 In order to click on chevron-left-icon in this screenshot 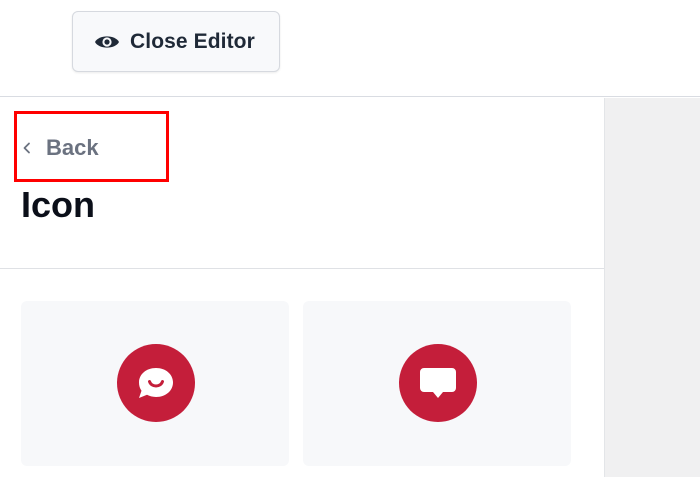, I will do `click(27, 148)`.